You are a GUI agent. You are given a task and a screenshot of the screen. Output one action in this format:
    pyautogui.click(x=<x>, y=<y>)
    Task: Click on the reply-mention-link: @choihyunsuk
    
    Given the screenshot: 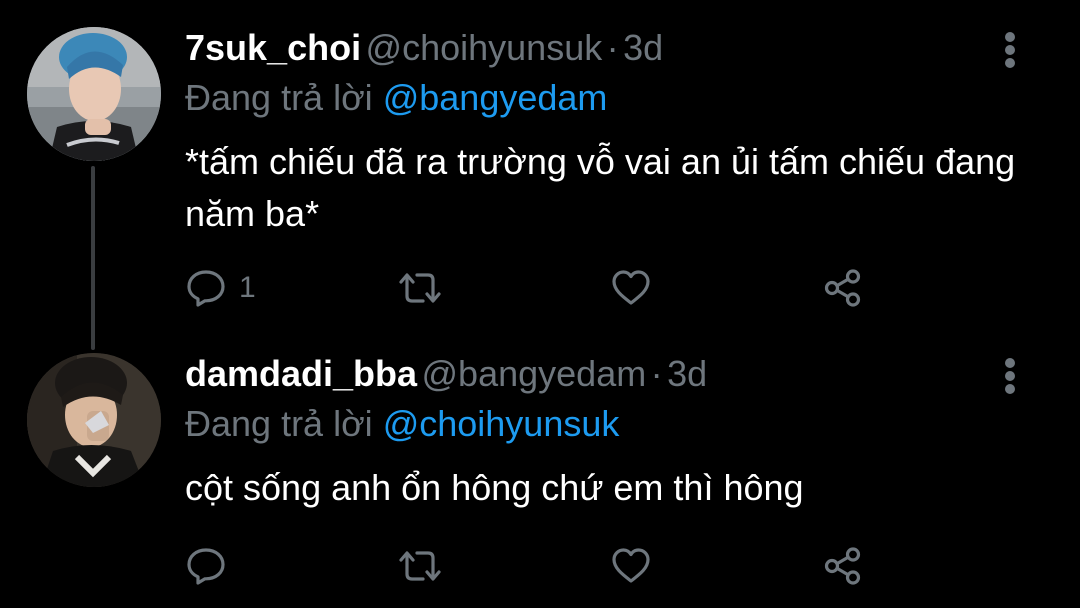 What is the action you would take?
    pyautogui.click(x=501, y=423)
    